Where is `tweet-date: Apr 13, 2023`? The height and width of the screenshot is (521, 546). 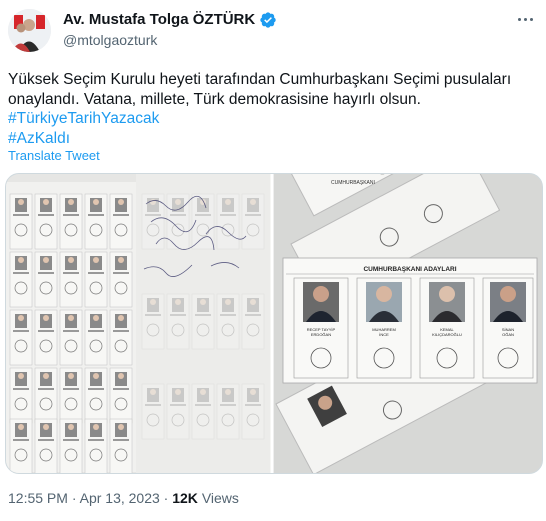
tweet-date: Apr 13, 2023 is located at coordinates (120, 498).